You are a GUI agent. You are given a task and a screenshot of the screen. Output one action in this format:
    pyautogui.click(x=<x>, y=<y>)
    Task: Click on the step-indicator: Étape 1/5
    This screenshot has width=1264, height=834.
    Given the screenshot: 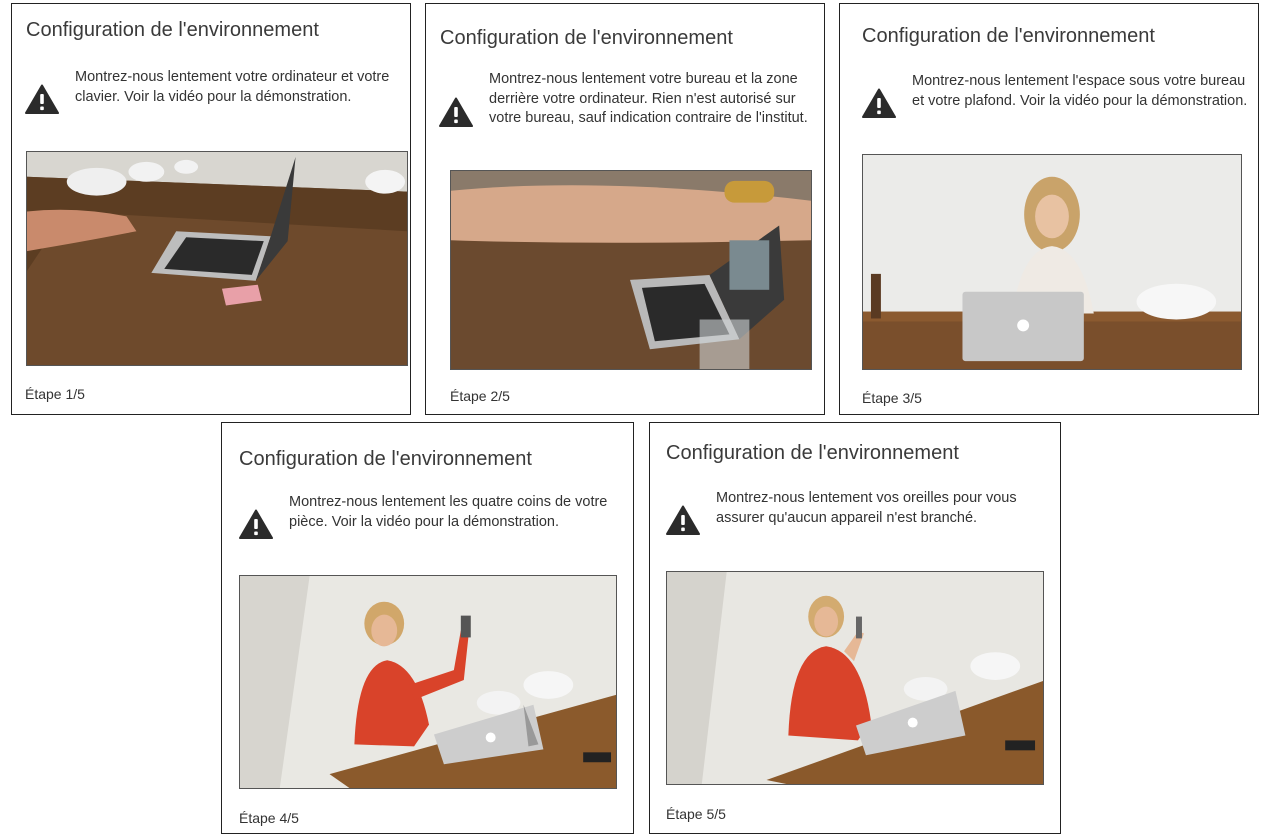 What is the action you would take?
    pyautogui.click(x=55, y=394)
    